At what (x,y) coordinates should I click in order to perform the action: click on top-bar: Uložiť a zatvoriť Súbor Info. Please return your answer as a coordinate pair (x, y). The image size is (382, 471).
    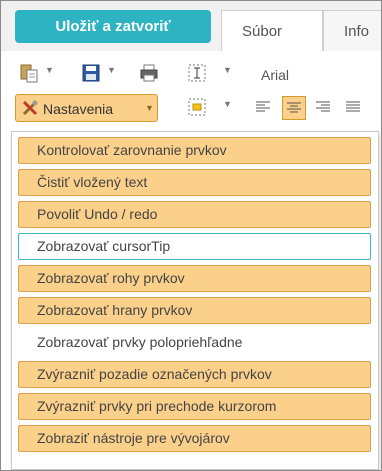
    Looking at the image, I should click on (191, 26).